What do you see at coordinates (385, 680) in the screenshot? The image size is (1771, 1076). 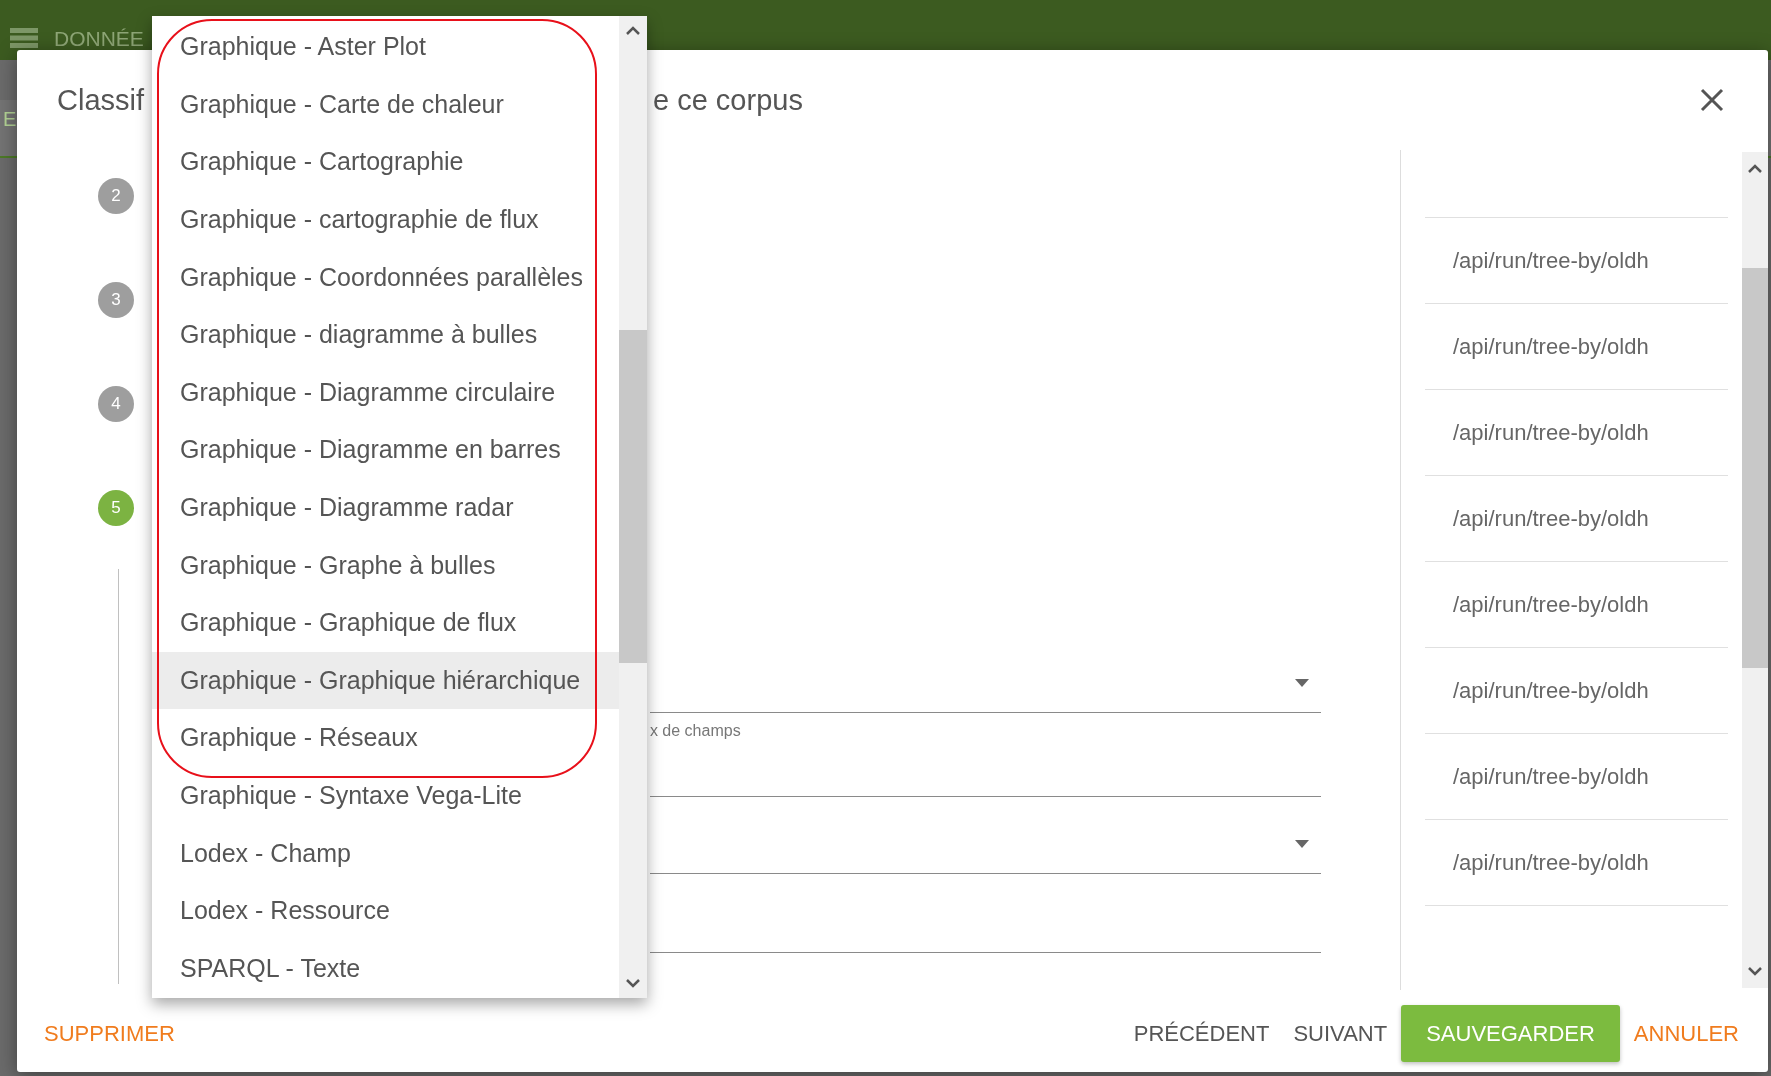 I see `menu-item: Graphique - Graphique hiérarchique` at bounding box center [385, 680].